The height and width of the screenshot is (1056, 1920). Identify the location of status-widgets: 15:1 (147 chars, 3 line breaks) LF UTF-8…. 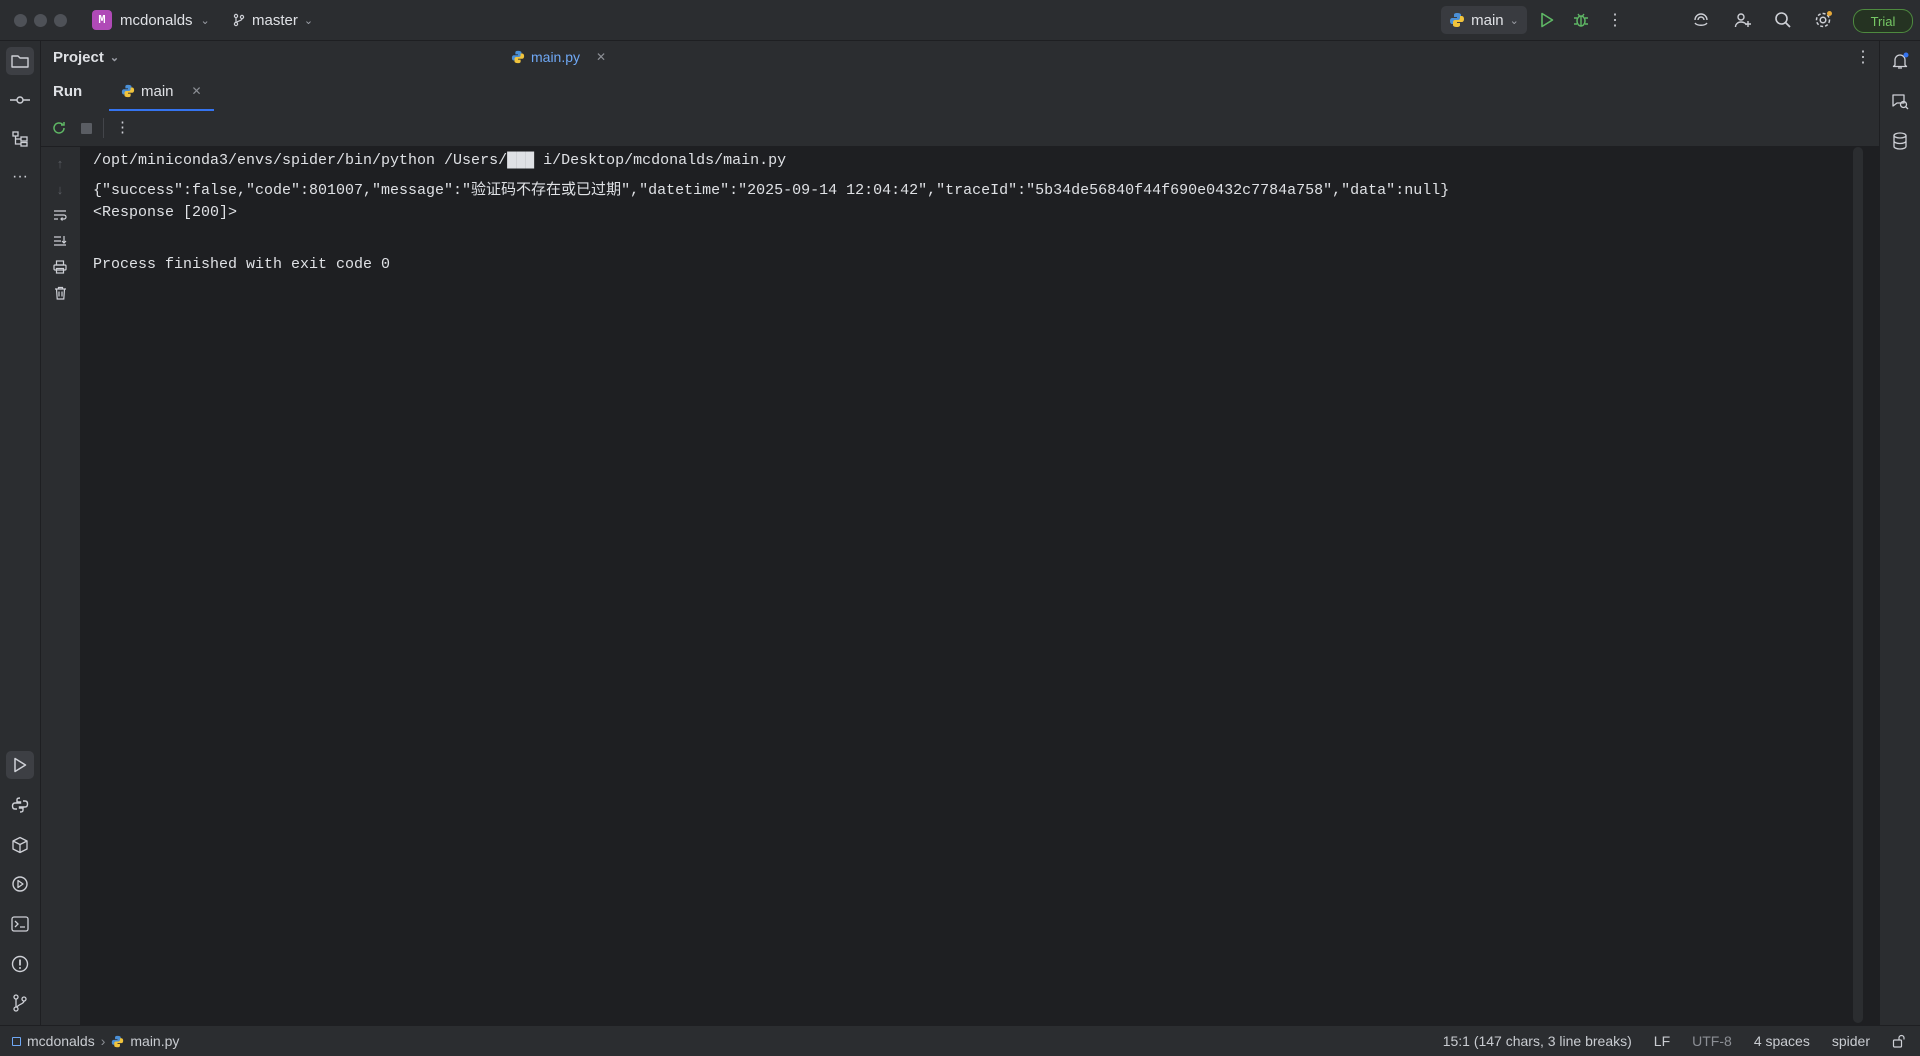
(1674, 1041).